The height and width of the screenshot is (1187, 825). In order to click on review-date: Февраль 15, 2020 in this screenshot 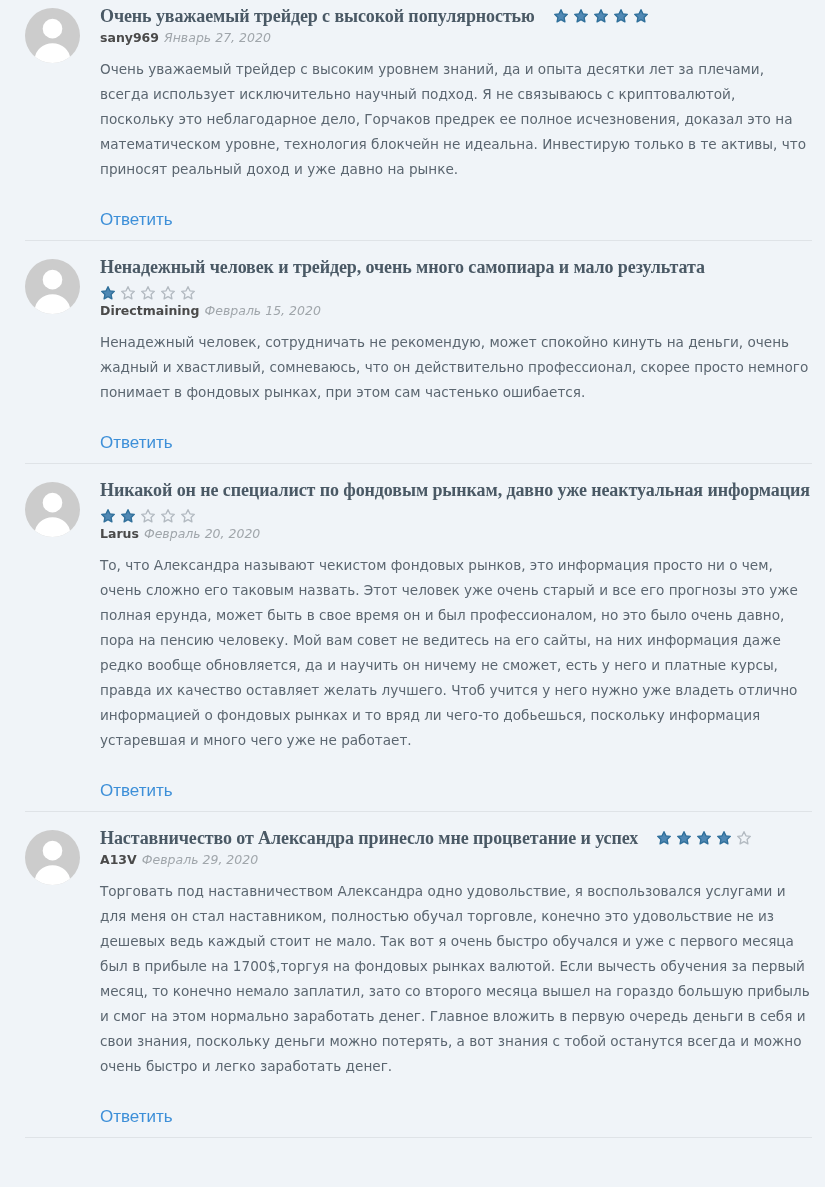, I will do `click(262, 310)`.